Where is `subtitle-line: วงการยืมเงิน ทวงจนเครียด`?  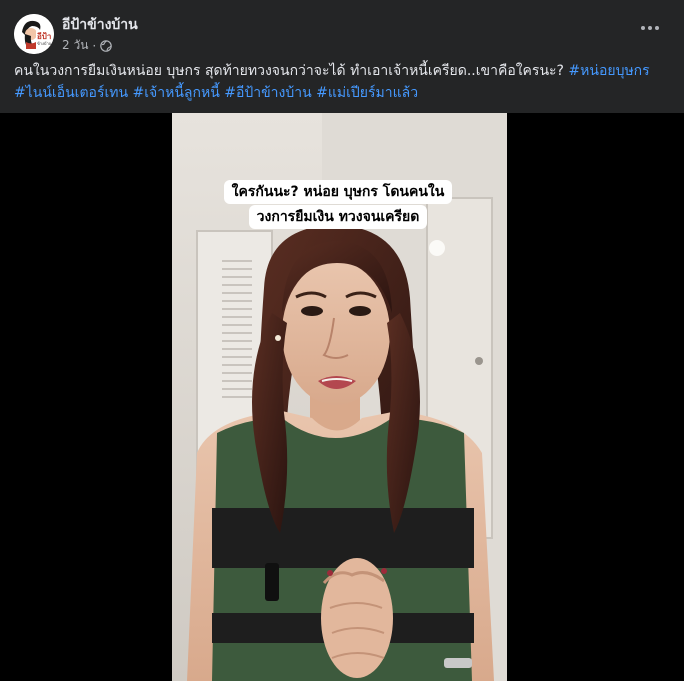 subtitle-line: วงการยืมเงิน ทวงจนเครียด is located at coordinates (338, 217).